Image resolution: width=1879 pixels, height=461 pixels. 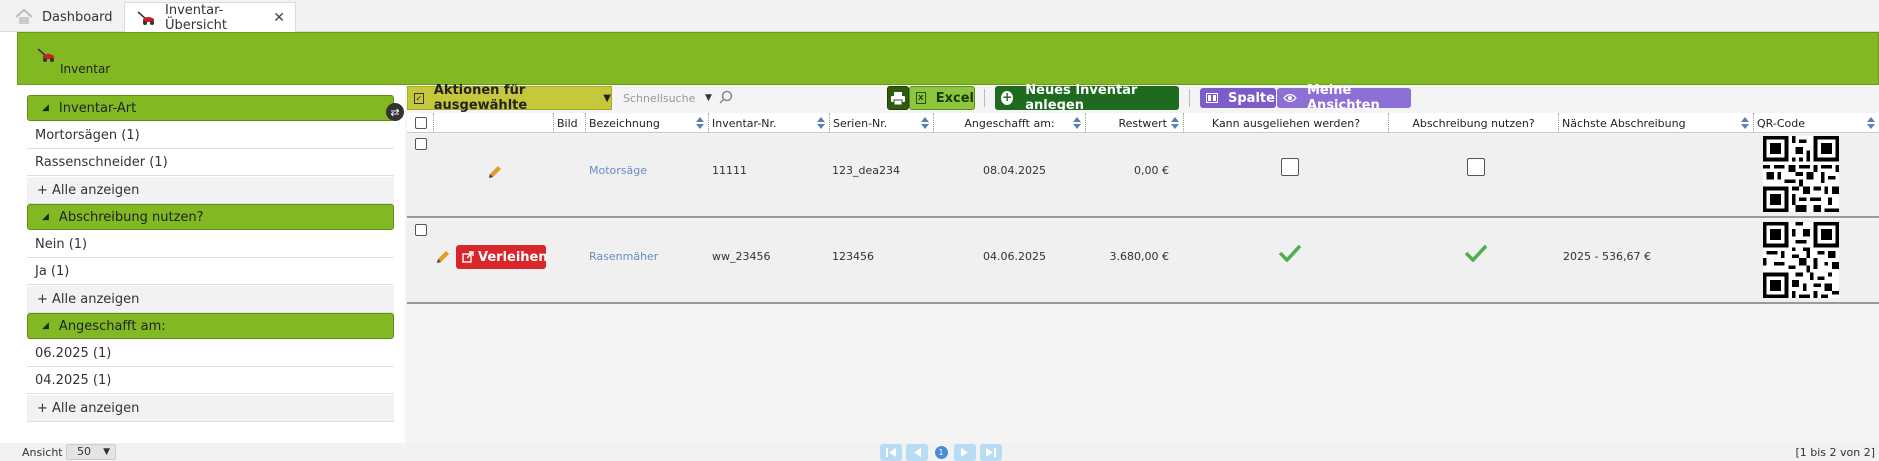 I want to click on facet-header-abschreibung: ◢ Abschreibung nutzen?, so click(x=210, y=217).